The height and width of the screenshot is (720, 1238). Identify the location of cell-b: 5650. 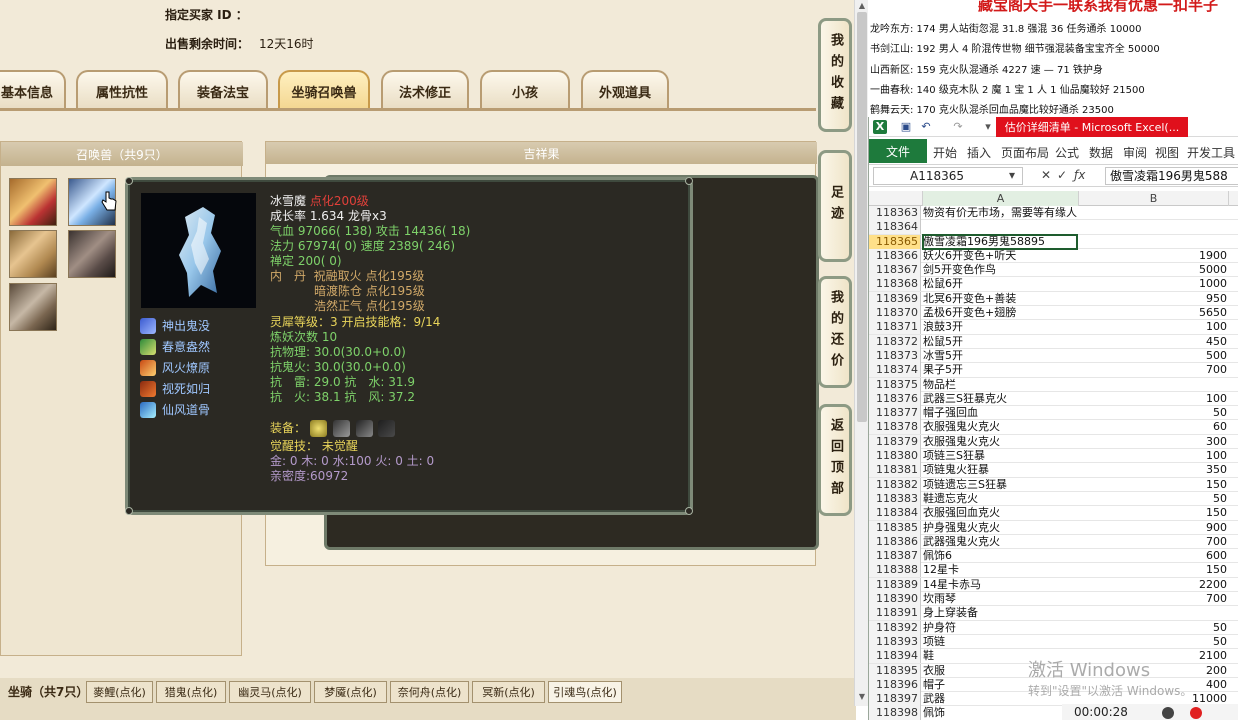
(1154, 313).